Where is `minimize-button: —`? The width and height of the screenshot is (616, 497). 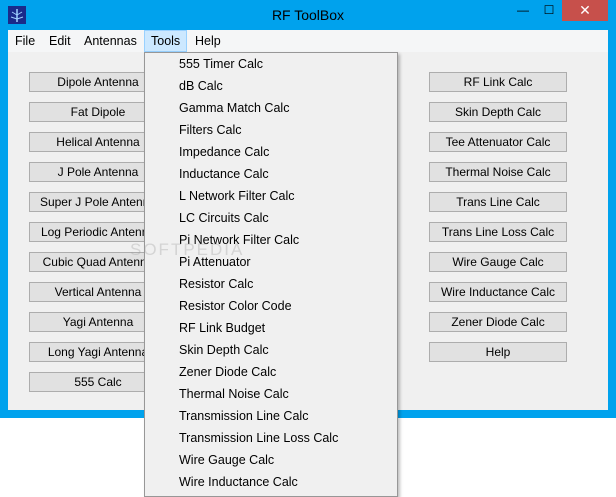 minimize-button: — is located at coordinates (523, 10).